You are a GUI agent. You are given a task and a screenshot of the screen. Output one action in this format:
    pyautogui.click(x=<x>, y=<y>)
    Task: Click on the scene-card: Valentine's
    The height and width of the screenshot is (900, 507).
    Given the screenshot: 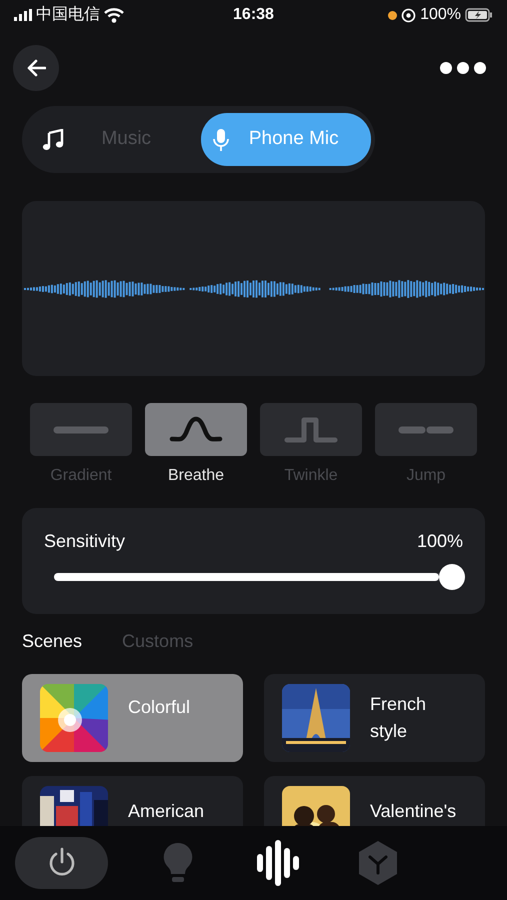 What is the action you would take?
    pyautogui.click(x=374, y=801)
    